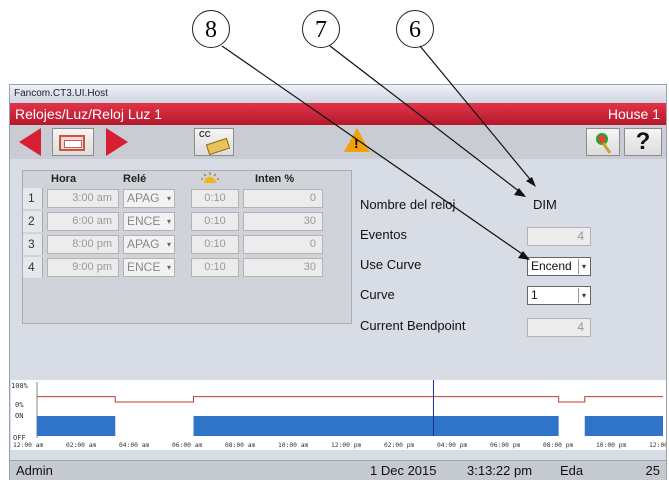 The width and height of the screenshot is (669, 486). I want to click on calendar-icon, so click(72, 143).